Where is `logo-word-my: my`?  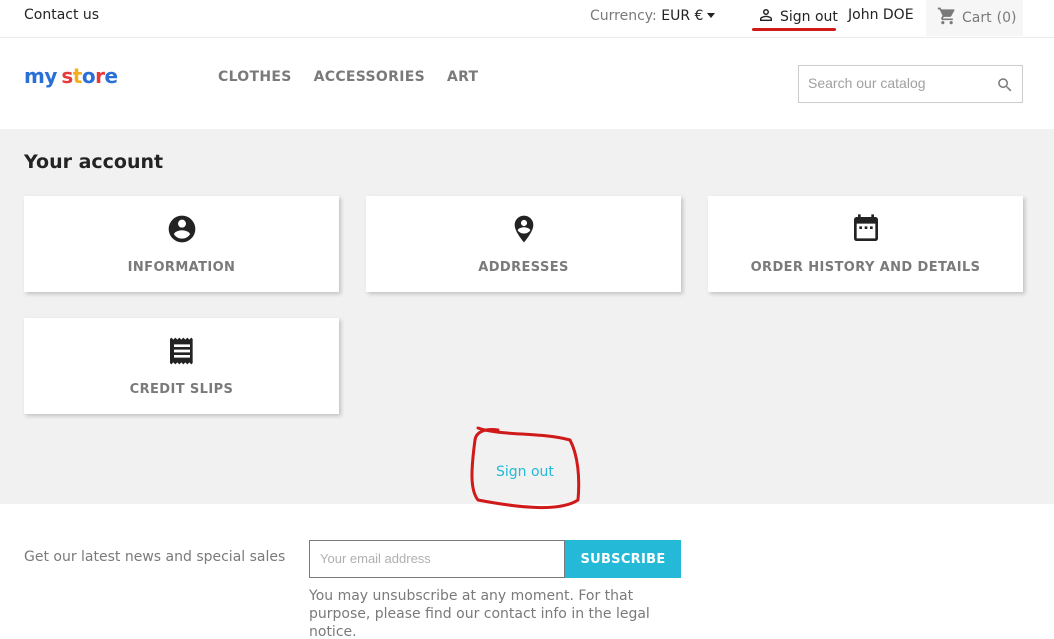
logo-word-my: my is located at coordinates (40, 76).